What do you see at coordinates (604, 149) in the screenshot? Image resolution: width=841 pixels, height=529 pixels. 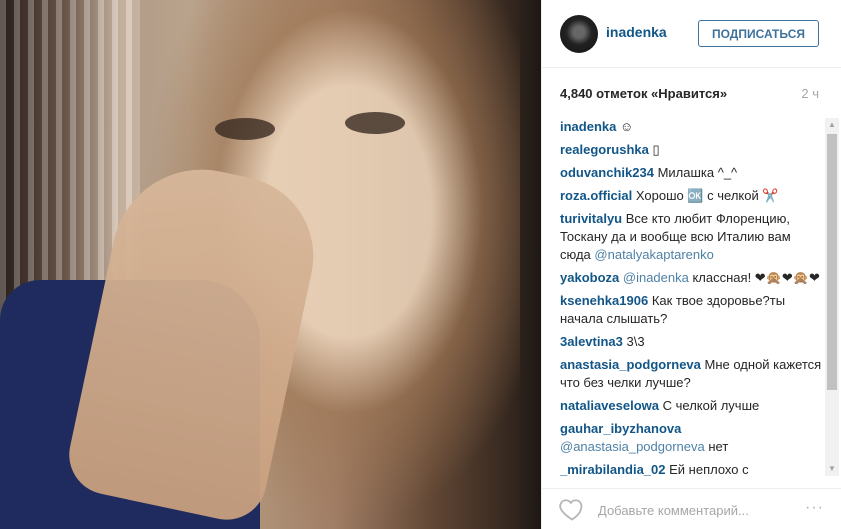 I see `comment-username: realegorushka` at bounding box center [604, 149].